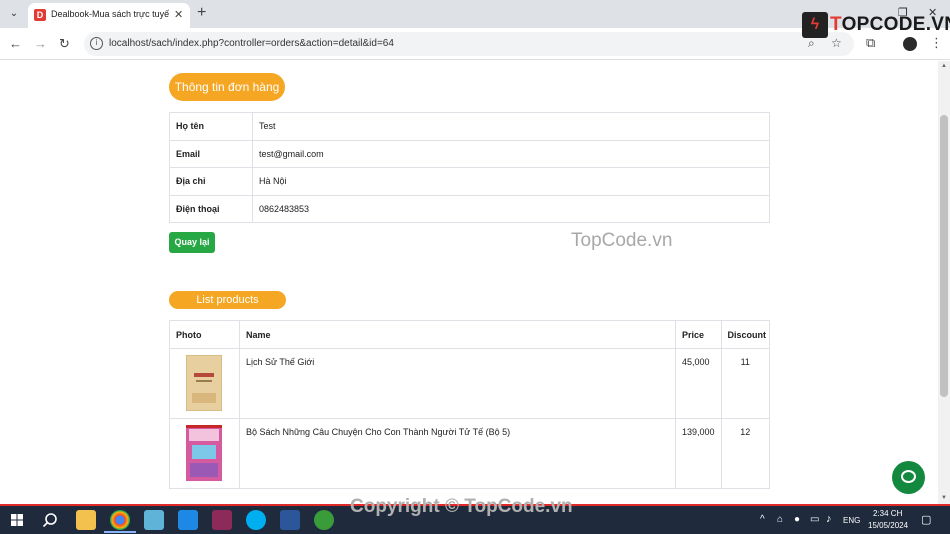 The height and width of the screenshot is (534, 950). What do you see at coordinates (890, 24) in the screenshot?
I see `logo-text: TOPCODE.VN` at bounding box center [890, 24].